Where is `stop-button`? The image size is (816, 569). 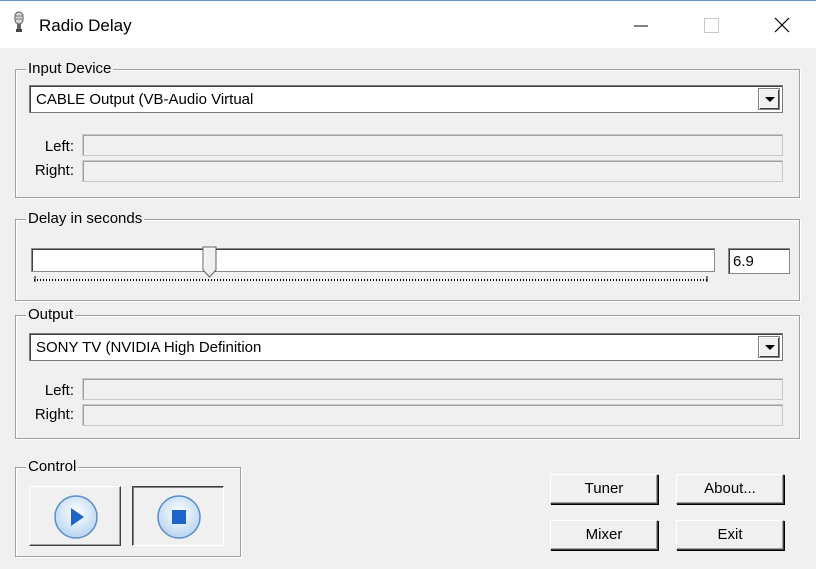 stop-button is located at coordinates (178, 516).